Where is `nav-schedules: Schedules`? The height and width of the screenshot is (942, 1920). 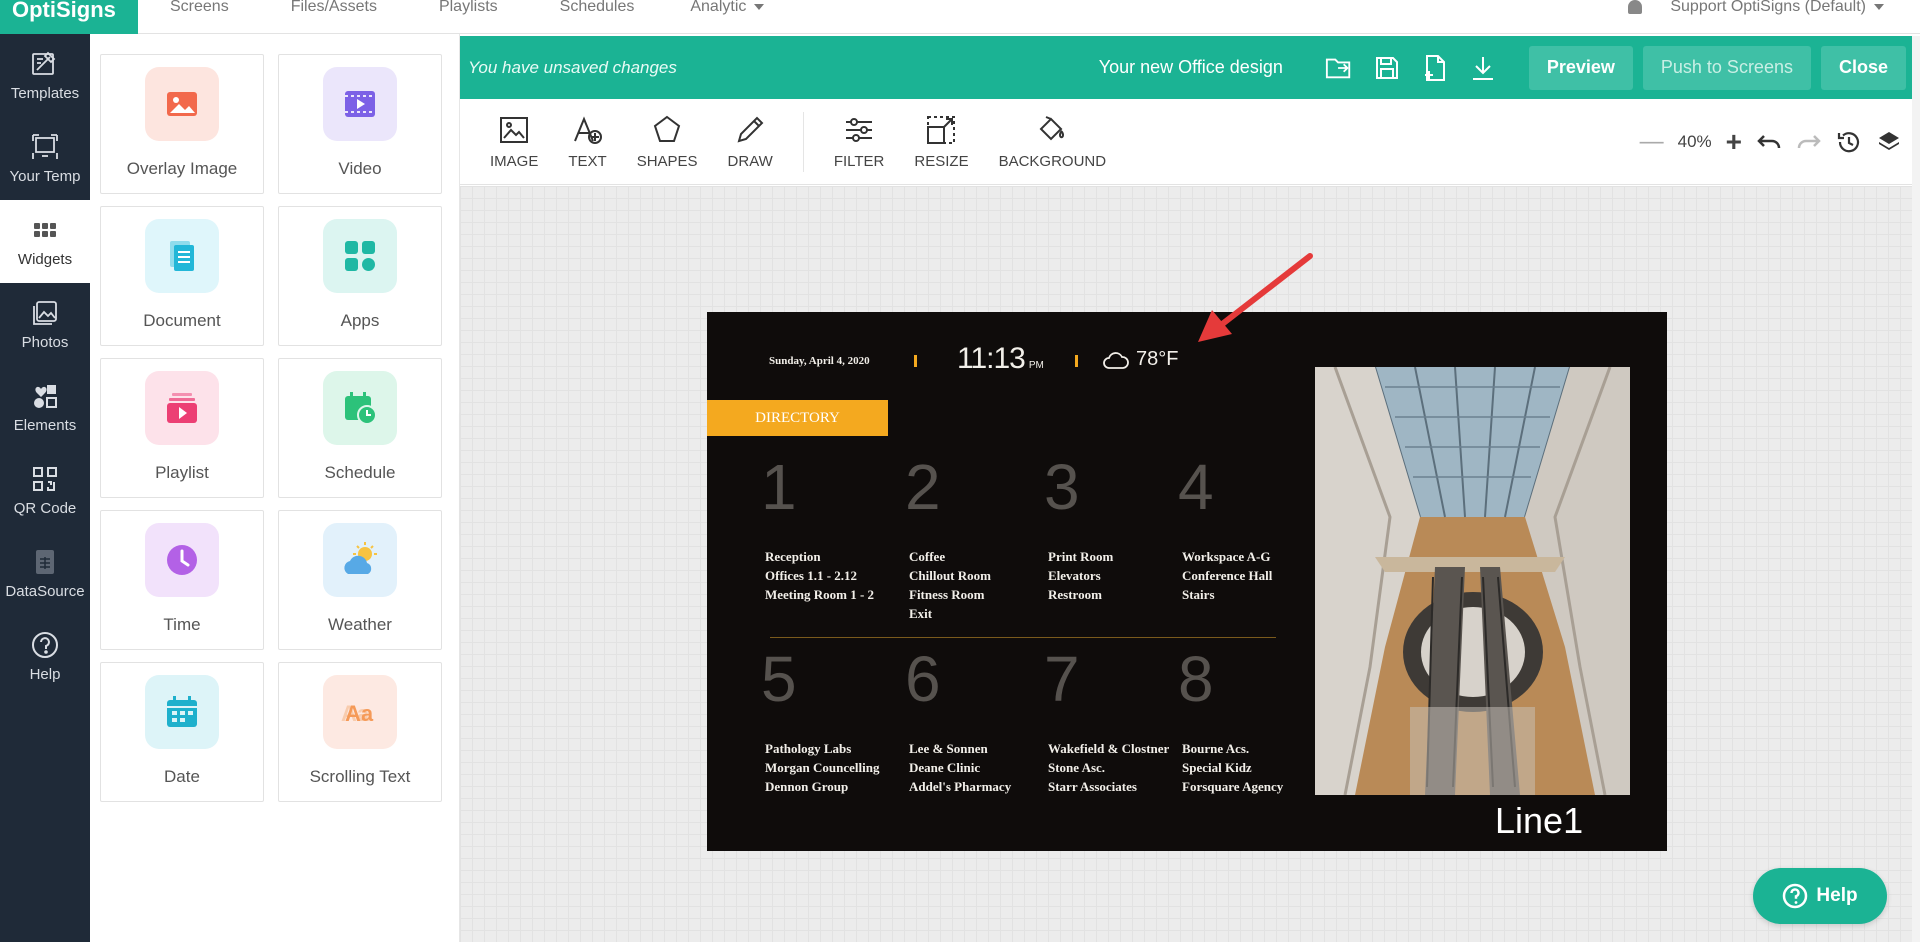 nav-schedules: Schedules is located at coordinates (597, 8).